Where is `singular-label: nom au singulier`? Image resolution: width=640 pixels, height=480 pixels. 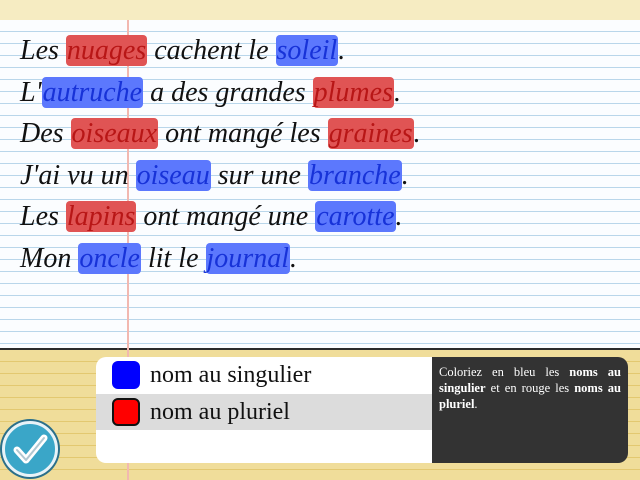
singular-label: nom au singulier is located at coordinates (231, 374).